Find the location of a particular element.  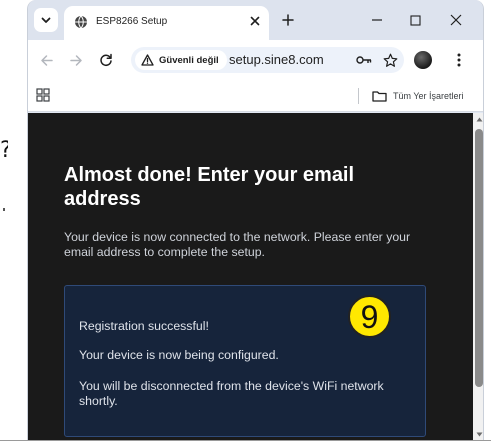

page-scrollbar is located at coordinates (478, 276).